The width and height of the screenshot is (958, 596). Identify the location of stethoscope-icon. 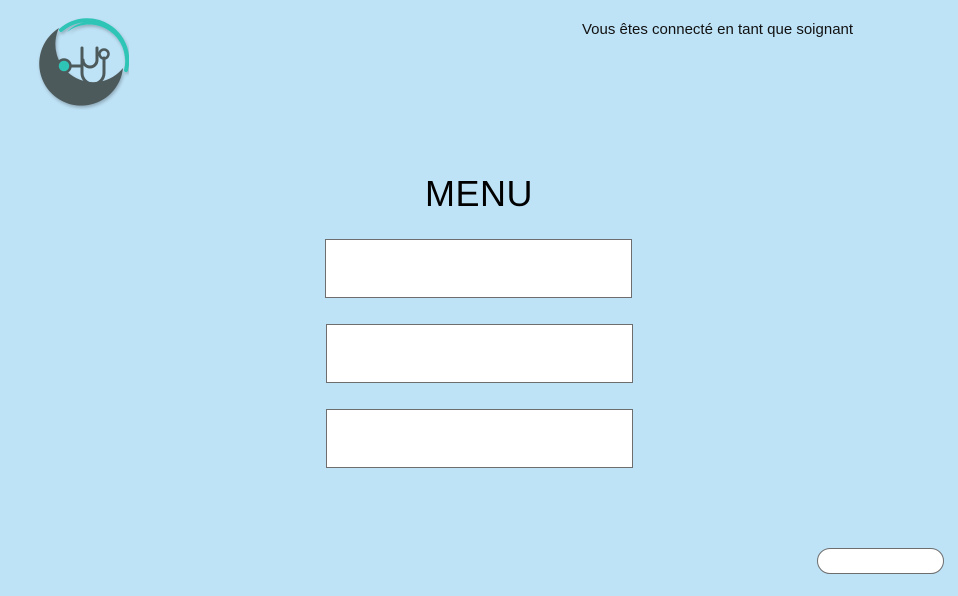
(84, 62).